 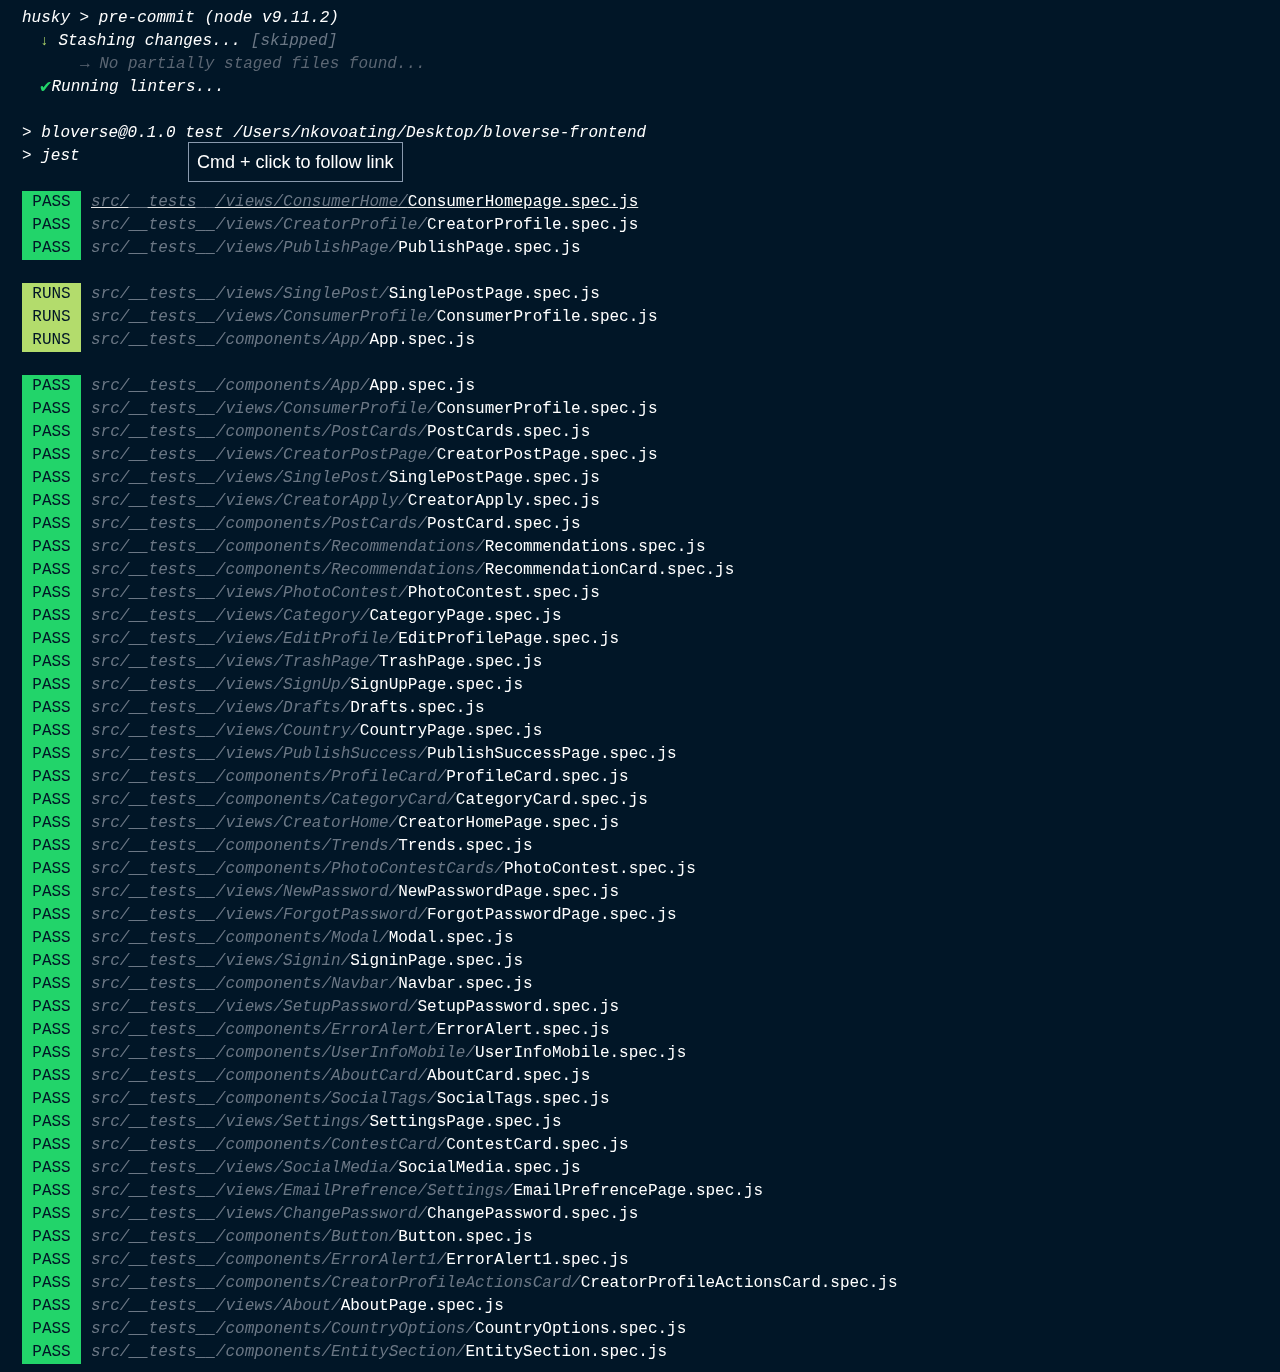 What do you see at coordinates (307, 961) in the screenshot?
I see `test-file-path: src/__tests__/views/Signin/SigninPage.spec.js` at bounding box center [307, 961].